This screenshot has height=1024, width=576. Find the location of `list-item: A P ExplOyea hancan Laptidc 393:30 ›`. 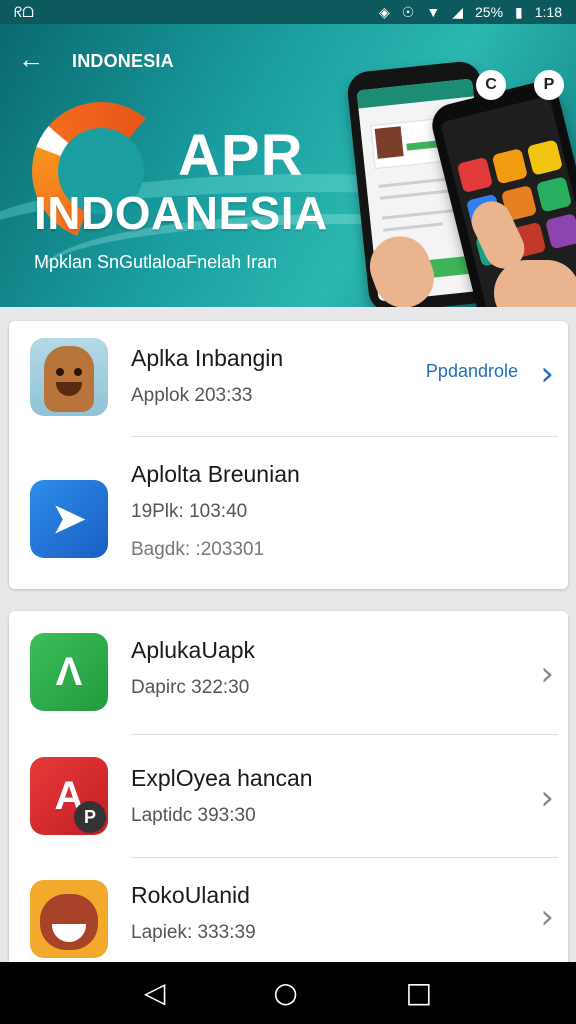

list-item: A P ExplOyea hancan Laptidc 393:30 › is located at coordinates (288, 796).